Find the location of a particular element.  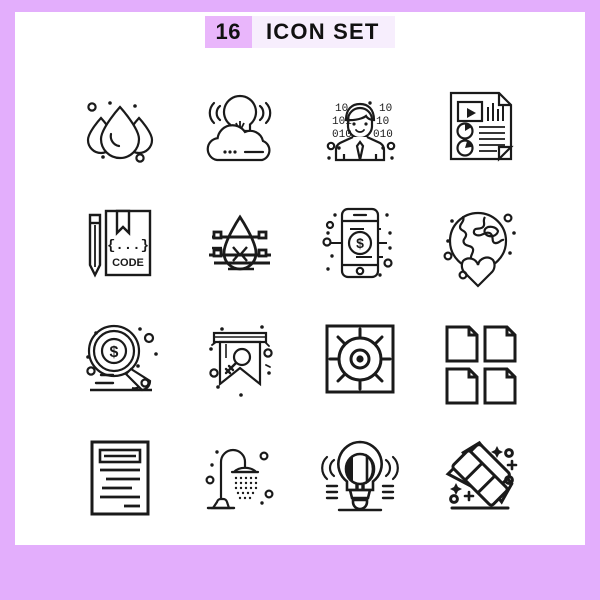

gas-stove-burner-icon is located at coordinates (360, 359).